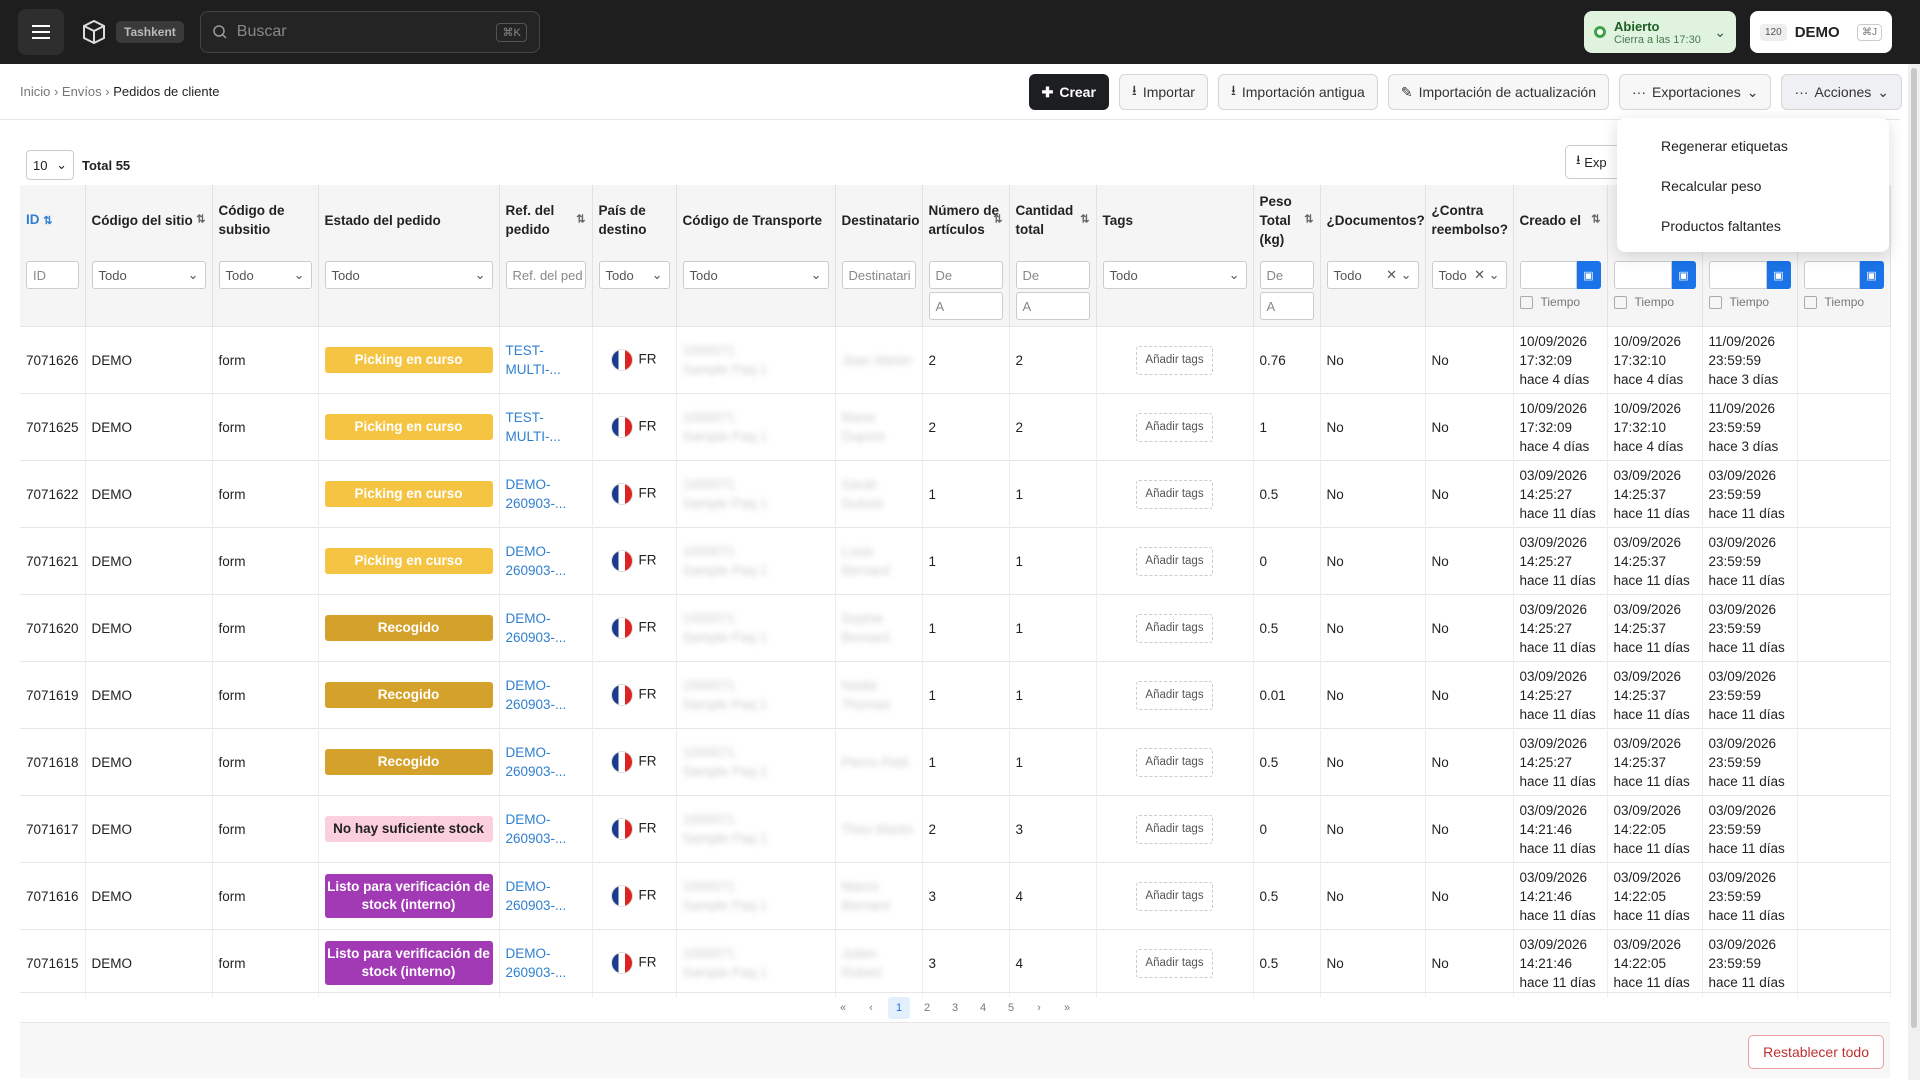  What do you see at coordinates (35, 91) in the screenshot?
I see `breadcrumb-home: Inicio` at bounding box center [35, 91].